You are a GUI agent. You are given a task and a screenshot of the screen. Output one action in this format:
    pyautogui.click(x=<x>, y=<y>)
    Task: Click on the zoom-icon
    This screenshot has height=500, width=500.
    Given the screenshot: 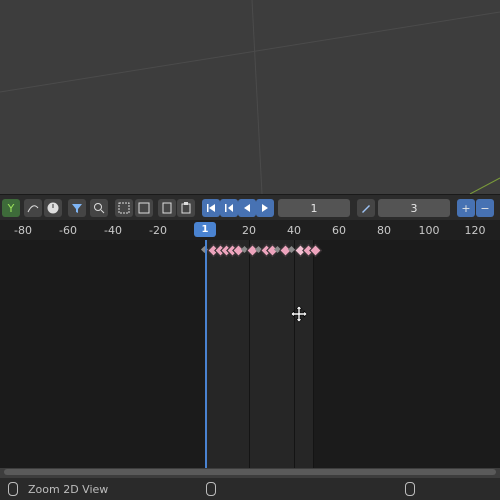 What is the action you would take?
    pyautogui.click(x=99, y=208)
    